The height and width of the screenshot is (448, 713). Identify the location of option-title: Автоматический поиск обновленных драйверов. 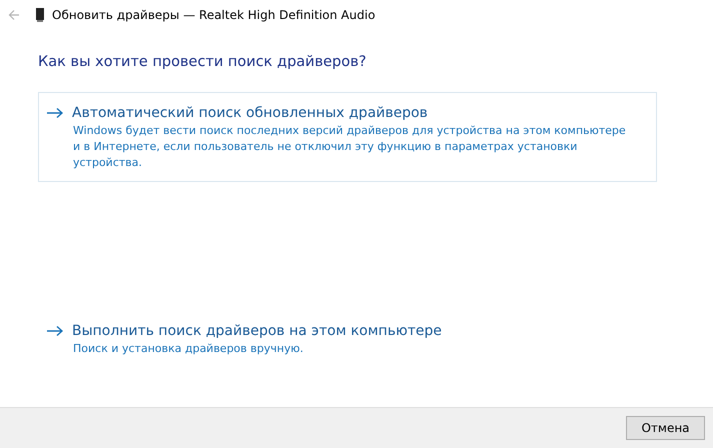
(250, 113).